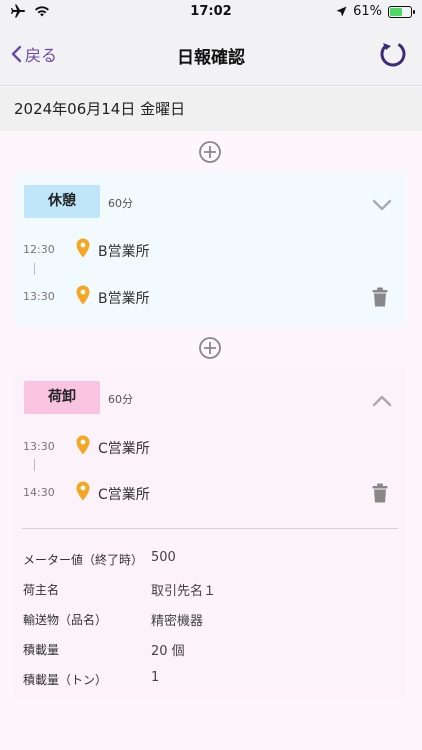 The image size is (422, 750). Describe the element at coordinates (41, 650) in the screenshot. I see `detail-label-load-qty: 積載量` at that location.